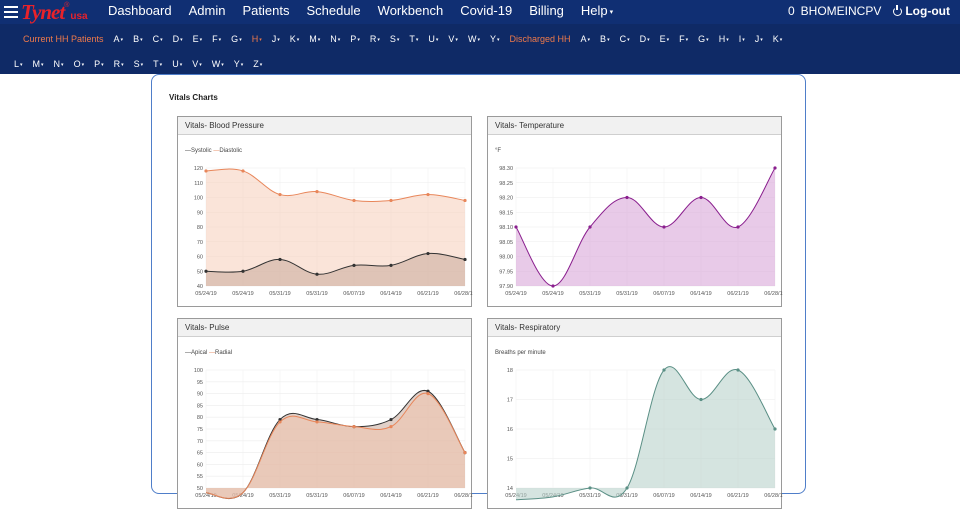  I want to click on current-letter-w: W▾, so click(474, 39).